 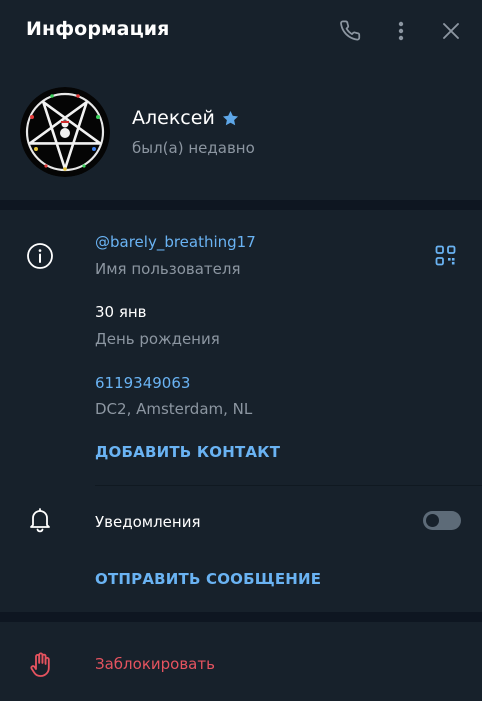 I want to click on notifications-label: Уведомления, so click(x=148, y=522).